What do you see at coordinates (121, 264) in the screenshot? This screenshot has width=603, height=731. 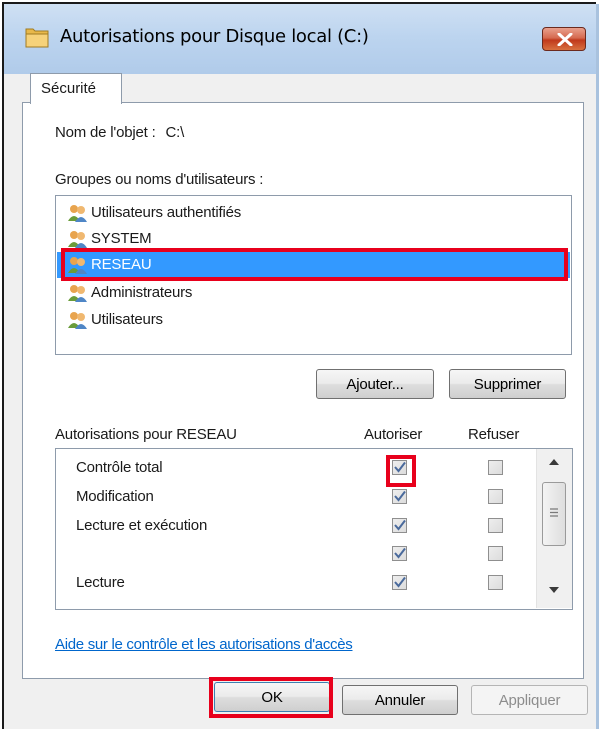 I see `user-item-label: RESEAU` at bounding box center [121, 264].